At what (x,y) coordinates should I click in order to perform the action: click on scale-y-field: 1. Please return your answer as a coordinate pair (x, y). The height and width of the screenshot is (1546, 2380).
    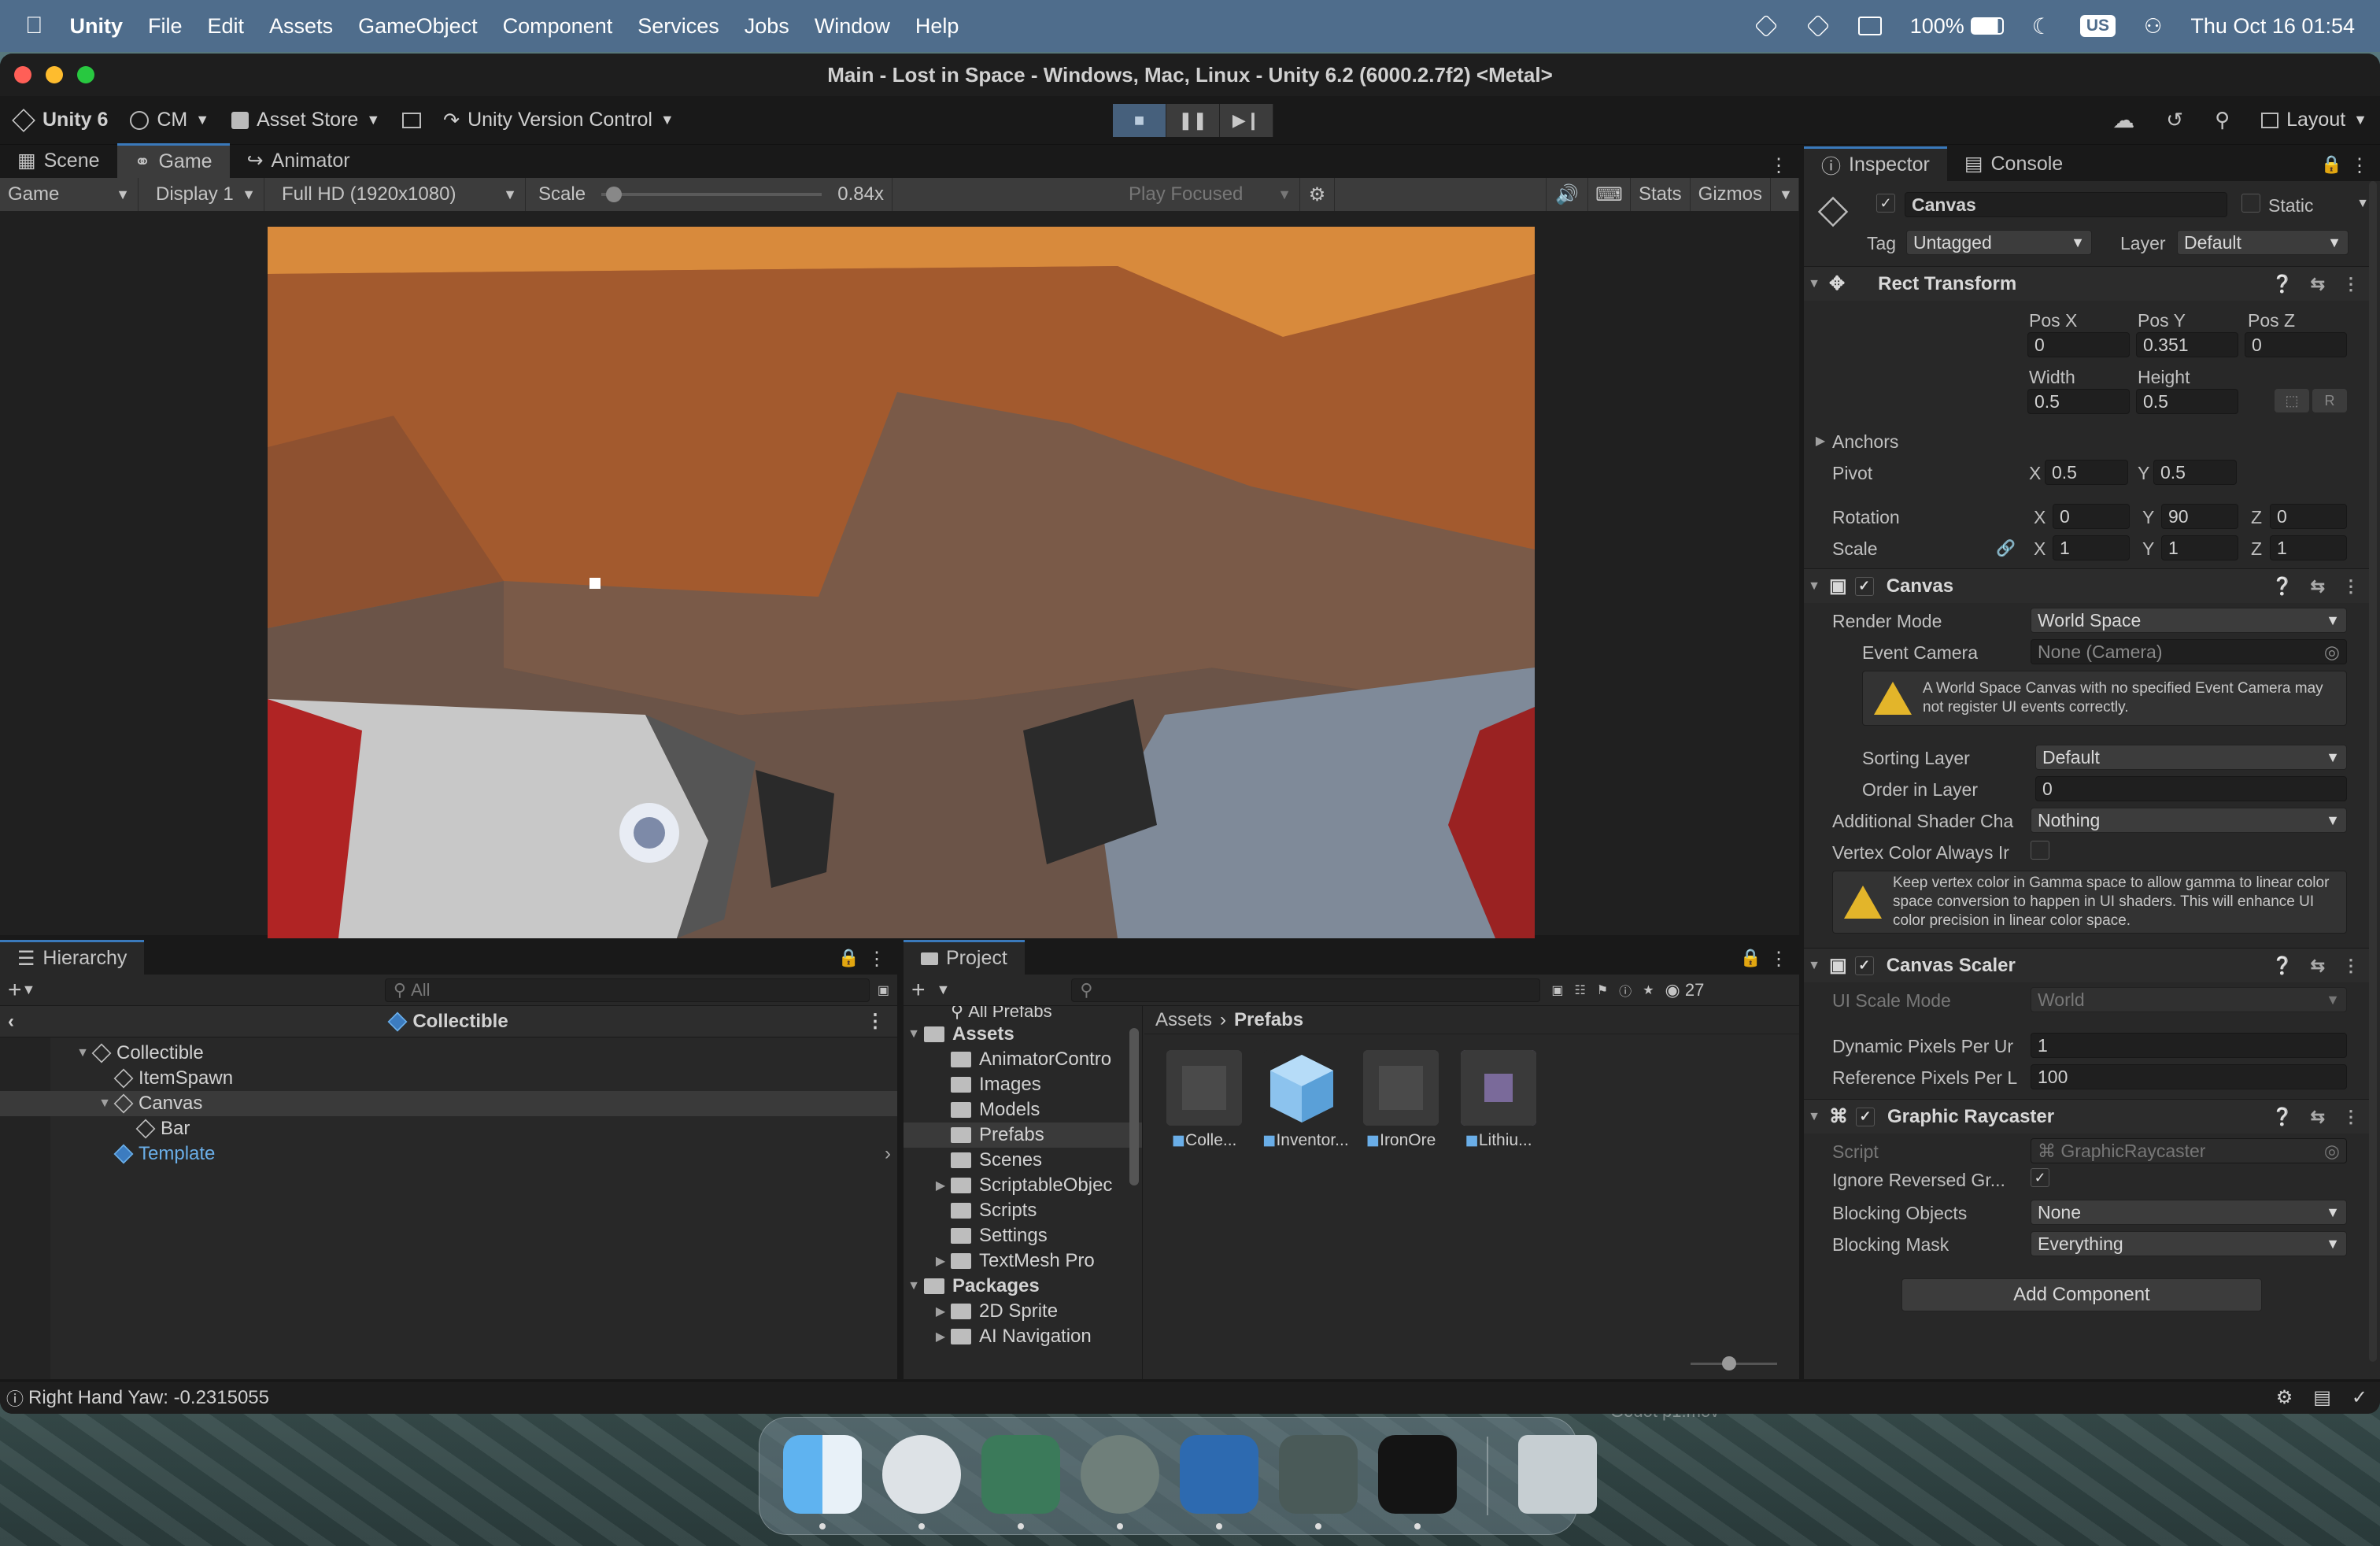
    Looking at the image, I should click on (2199, 547).